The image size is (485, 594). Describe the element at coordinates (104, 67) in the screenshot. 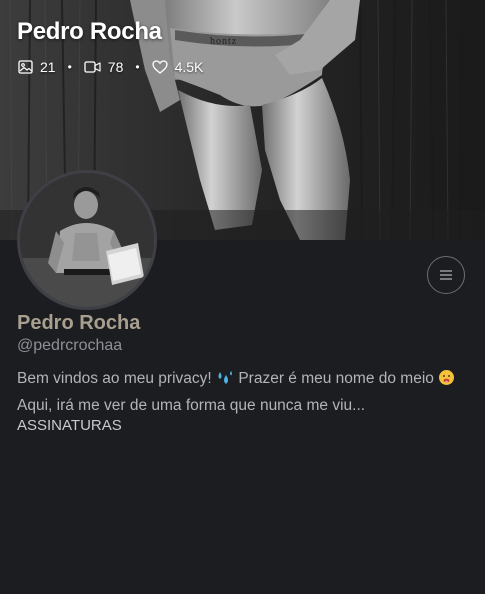

I see `videos-stat: 78` at that location.